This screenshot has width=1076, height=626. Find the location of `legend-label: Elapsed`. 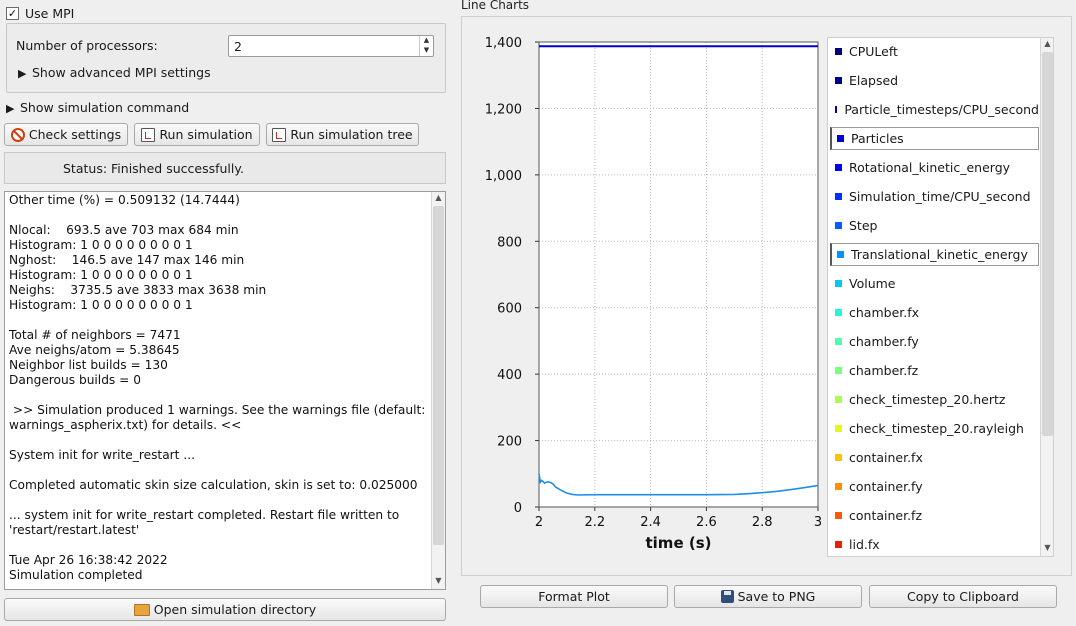

legend-label: Elapsed is located at coordinates (874, 80).